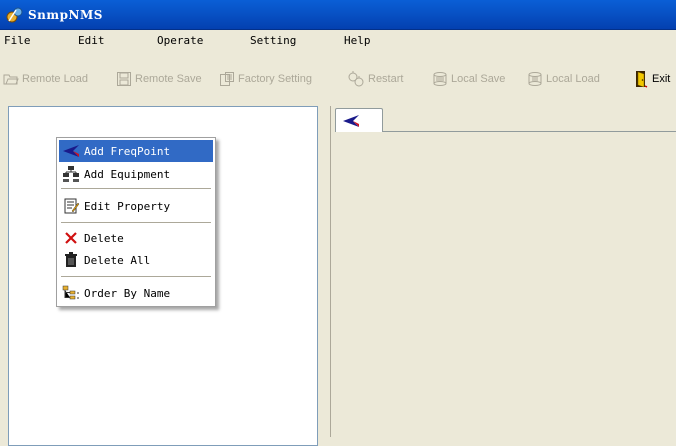 Image resolution: width=676 pixels, height=446 pixels. I want to click on title-bar: SnmpNMS, so click(338, 15).